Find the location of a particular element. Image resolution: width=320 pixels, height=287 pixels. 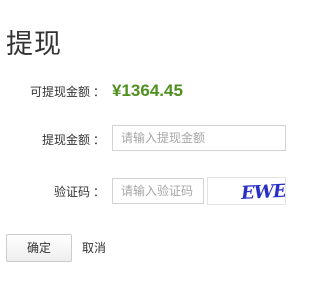

captcha-image-svg: EWEC is located at coordinates (262, 192).